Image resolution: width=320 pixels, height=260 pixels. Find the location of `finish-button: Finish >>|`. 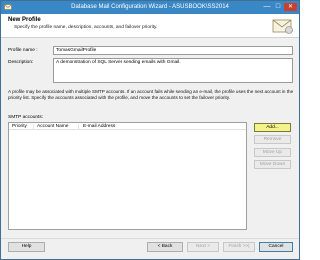

finish-button: Finish >>| is located at coordinates (239, 247).